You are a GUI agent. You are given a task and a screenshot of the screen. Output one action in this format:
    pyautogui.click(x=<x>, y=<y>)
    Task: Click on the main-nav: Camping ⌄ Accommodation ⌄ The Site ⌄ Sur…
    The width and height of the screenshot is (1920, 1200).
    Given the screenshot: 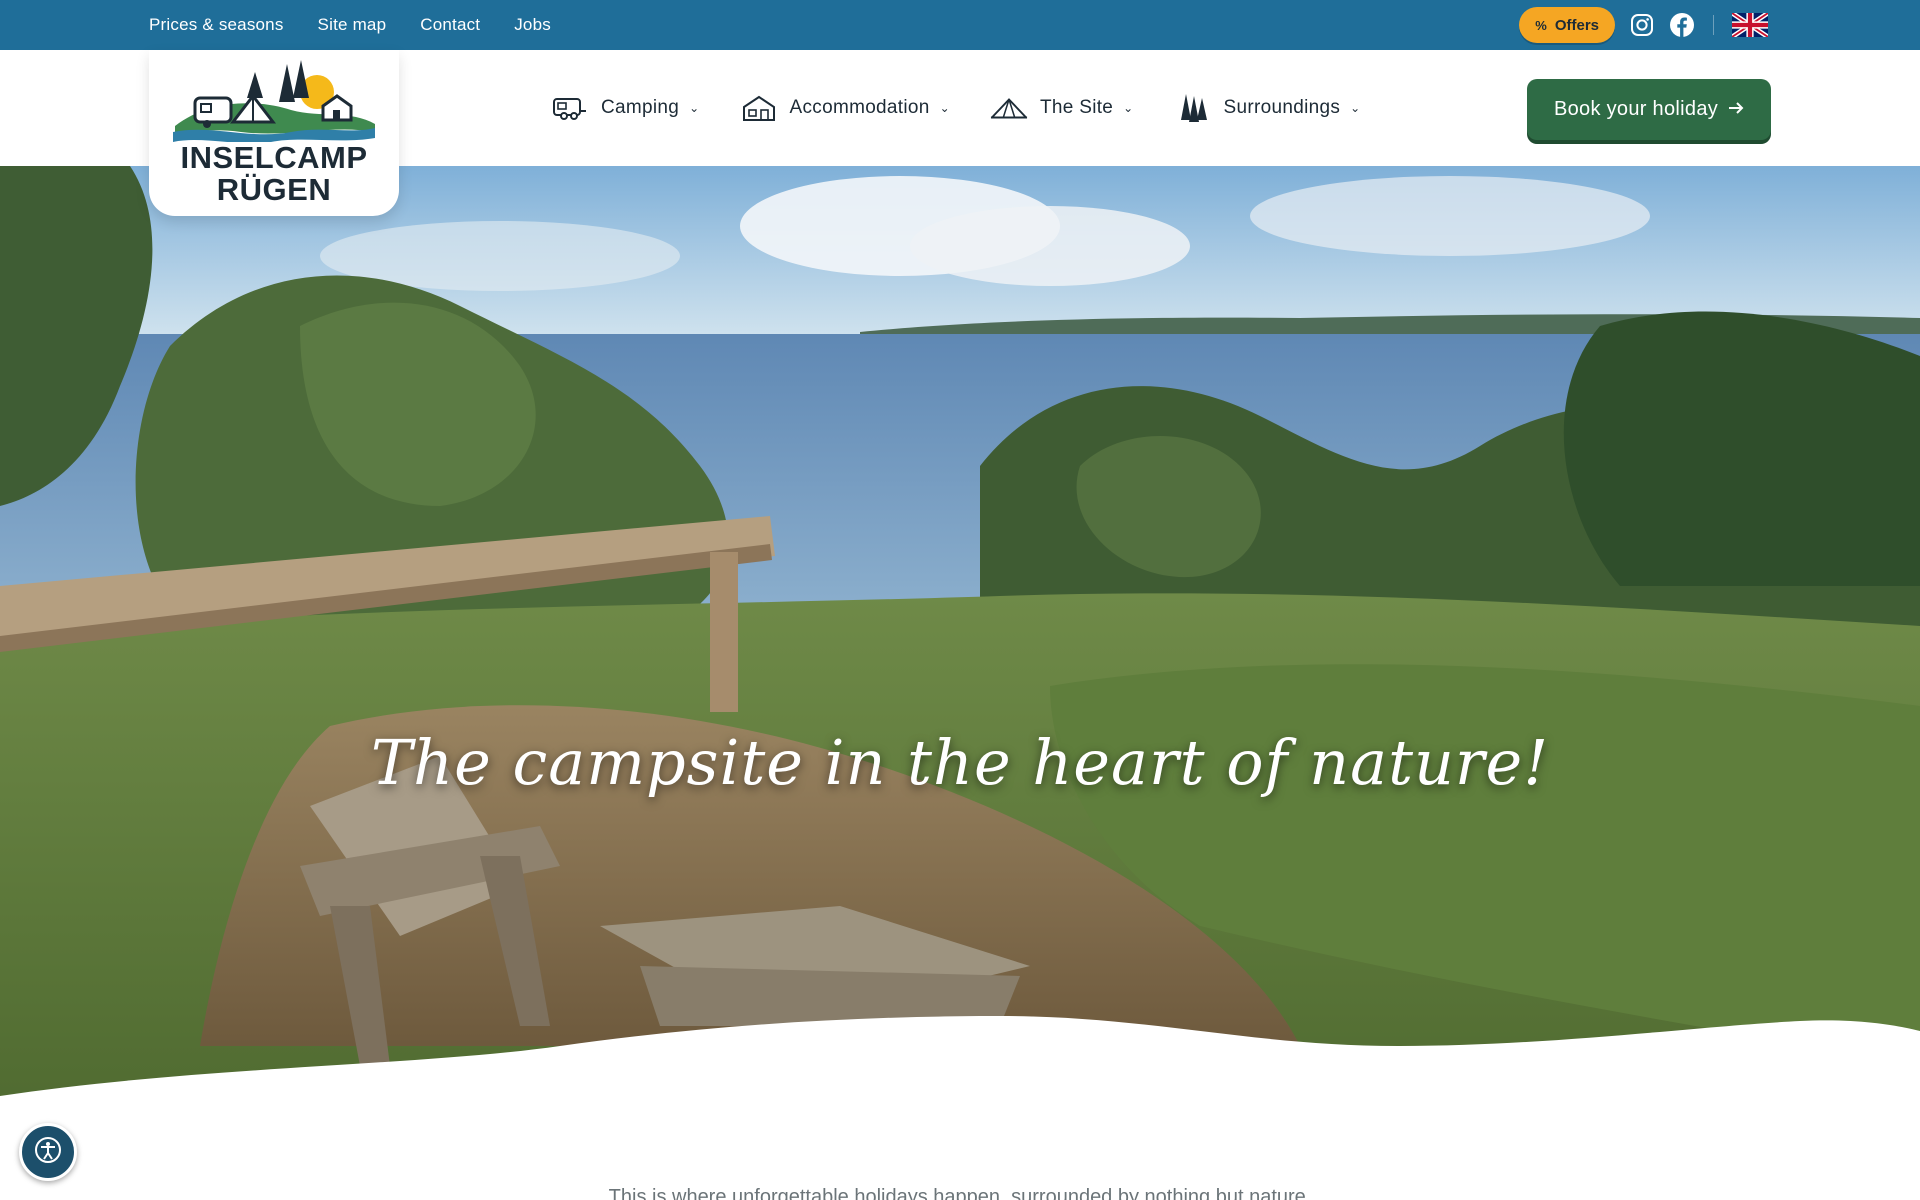 What is the action you would take?
    pyautogui.click(x=956, y=108)
    